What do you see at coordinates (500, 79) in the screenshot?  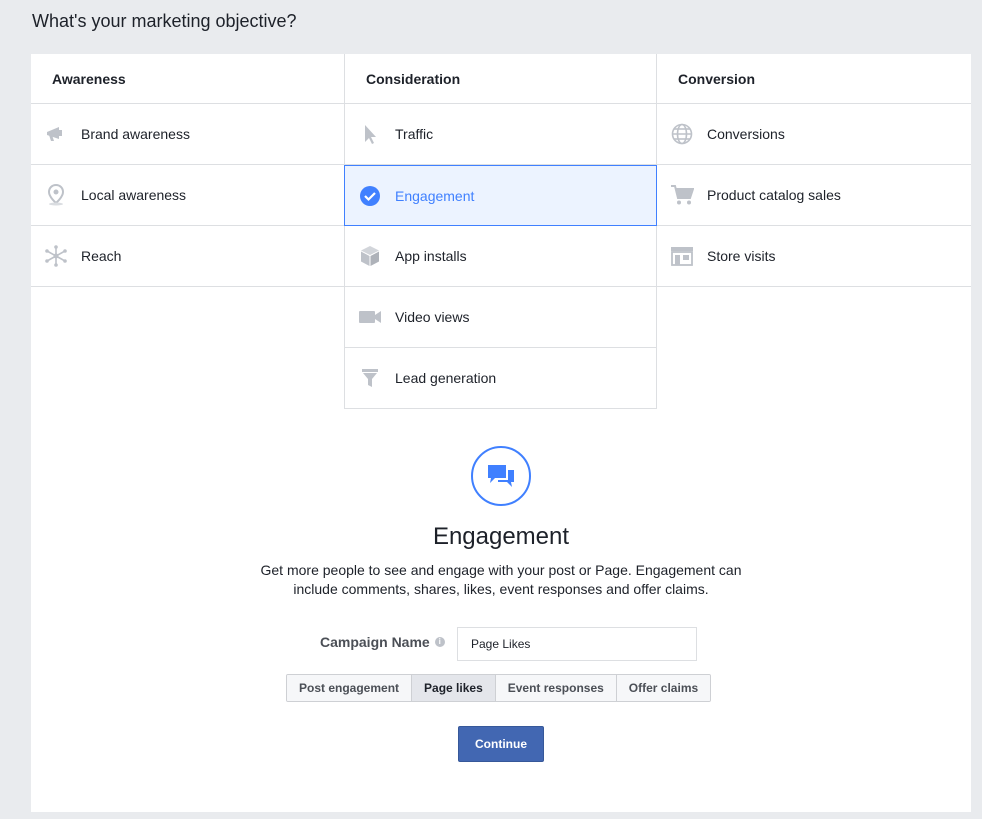 I see `column-header-consideration: Consideration` at bounding box center [500, 79].